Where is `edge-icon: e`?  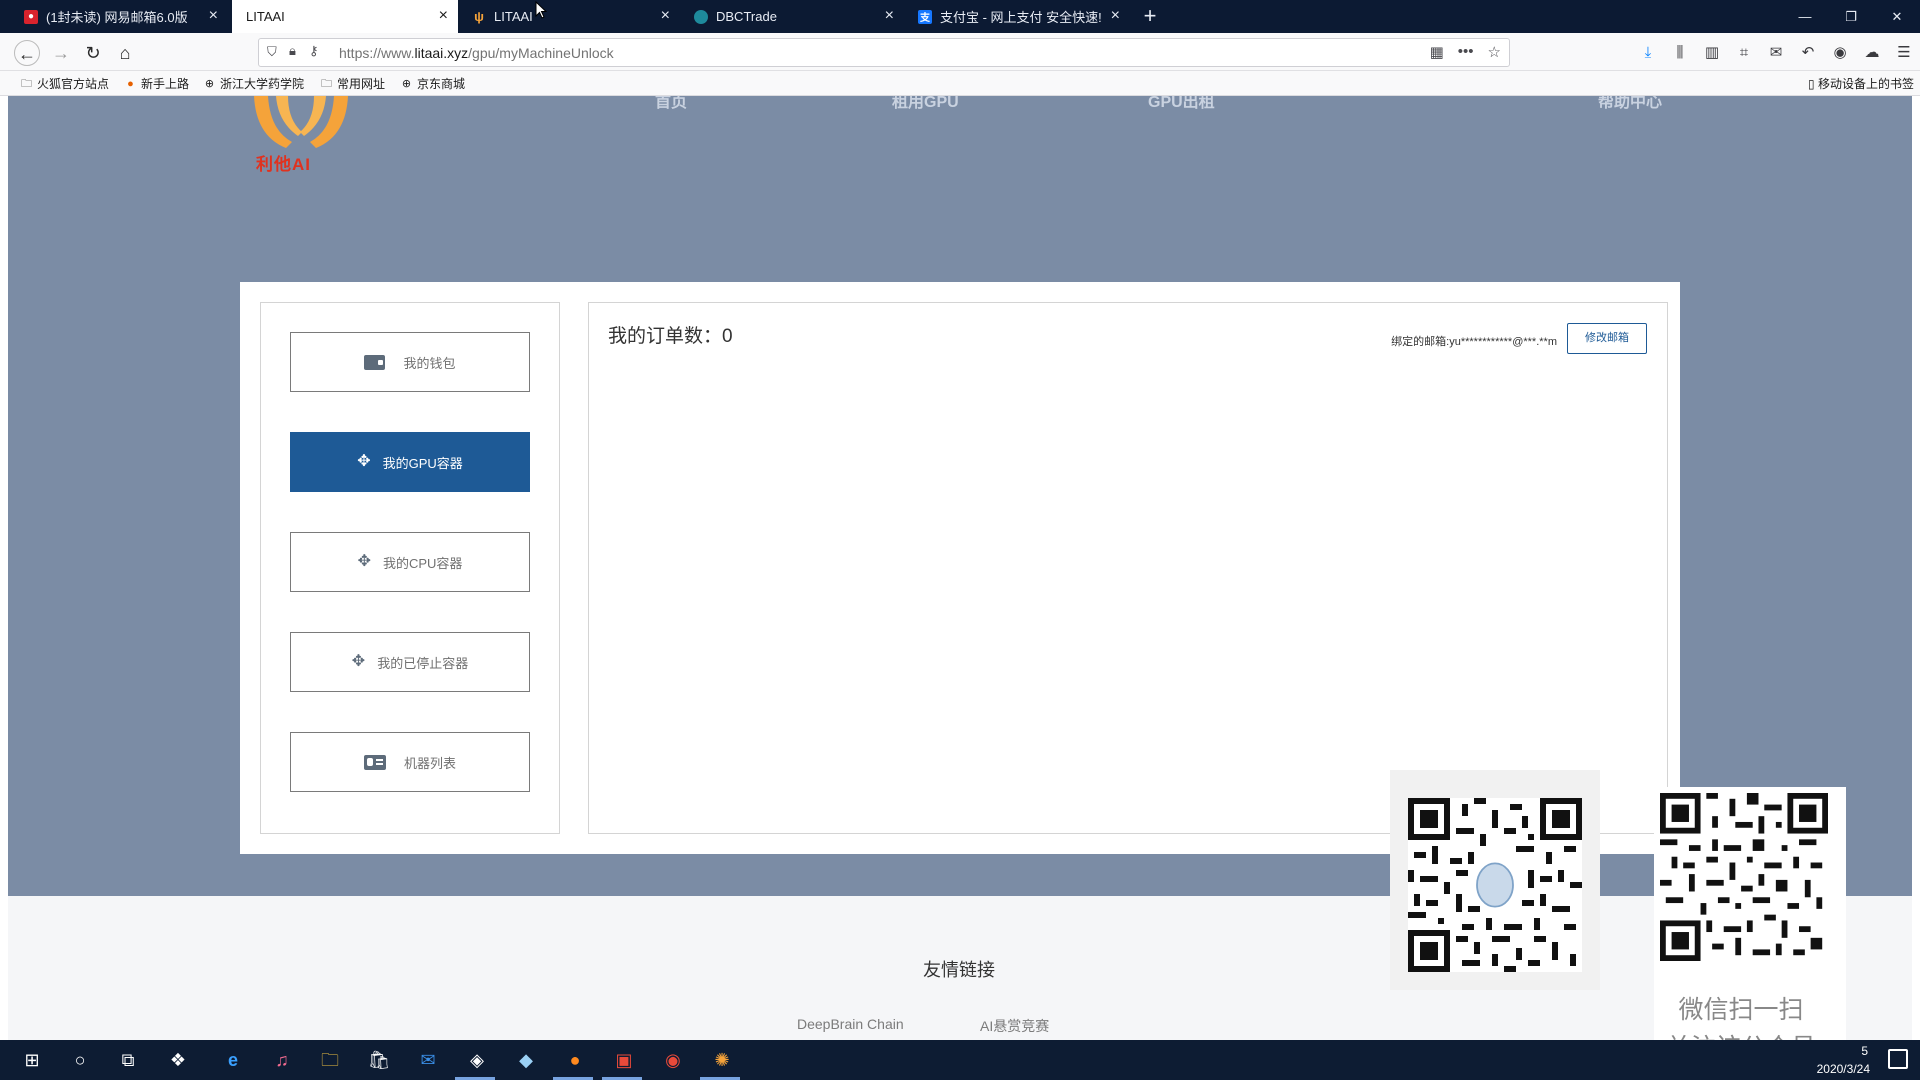 edge-icon: e is located at coordinates (233, 1060).